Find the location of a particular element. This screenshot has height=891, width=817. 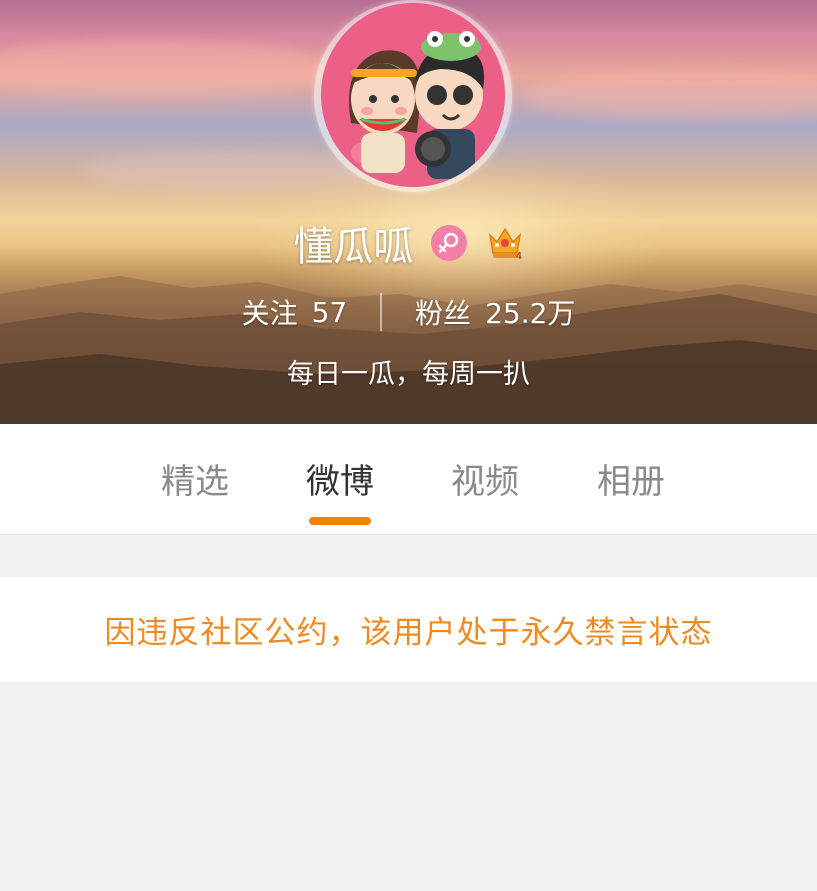

following-count: 57 is located at coordinates (329, 312).